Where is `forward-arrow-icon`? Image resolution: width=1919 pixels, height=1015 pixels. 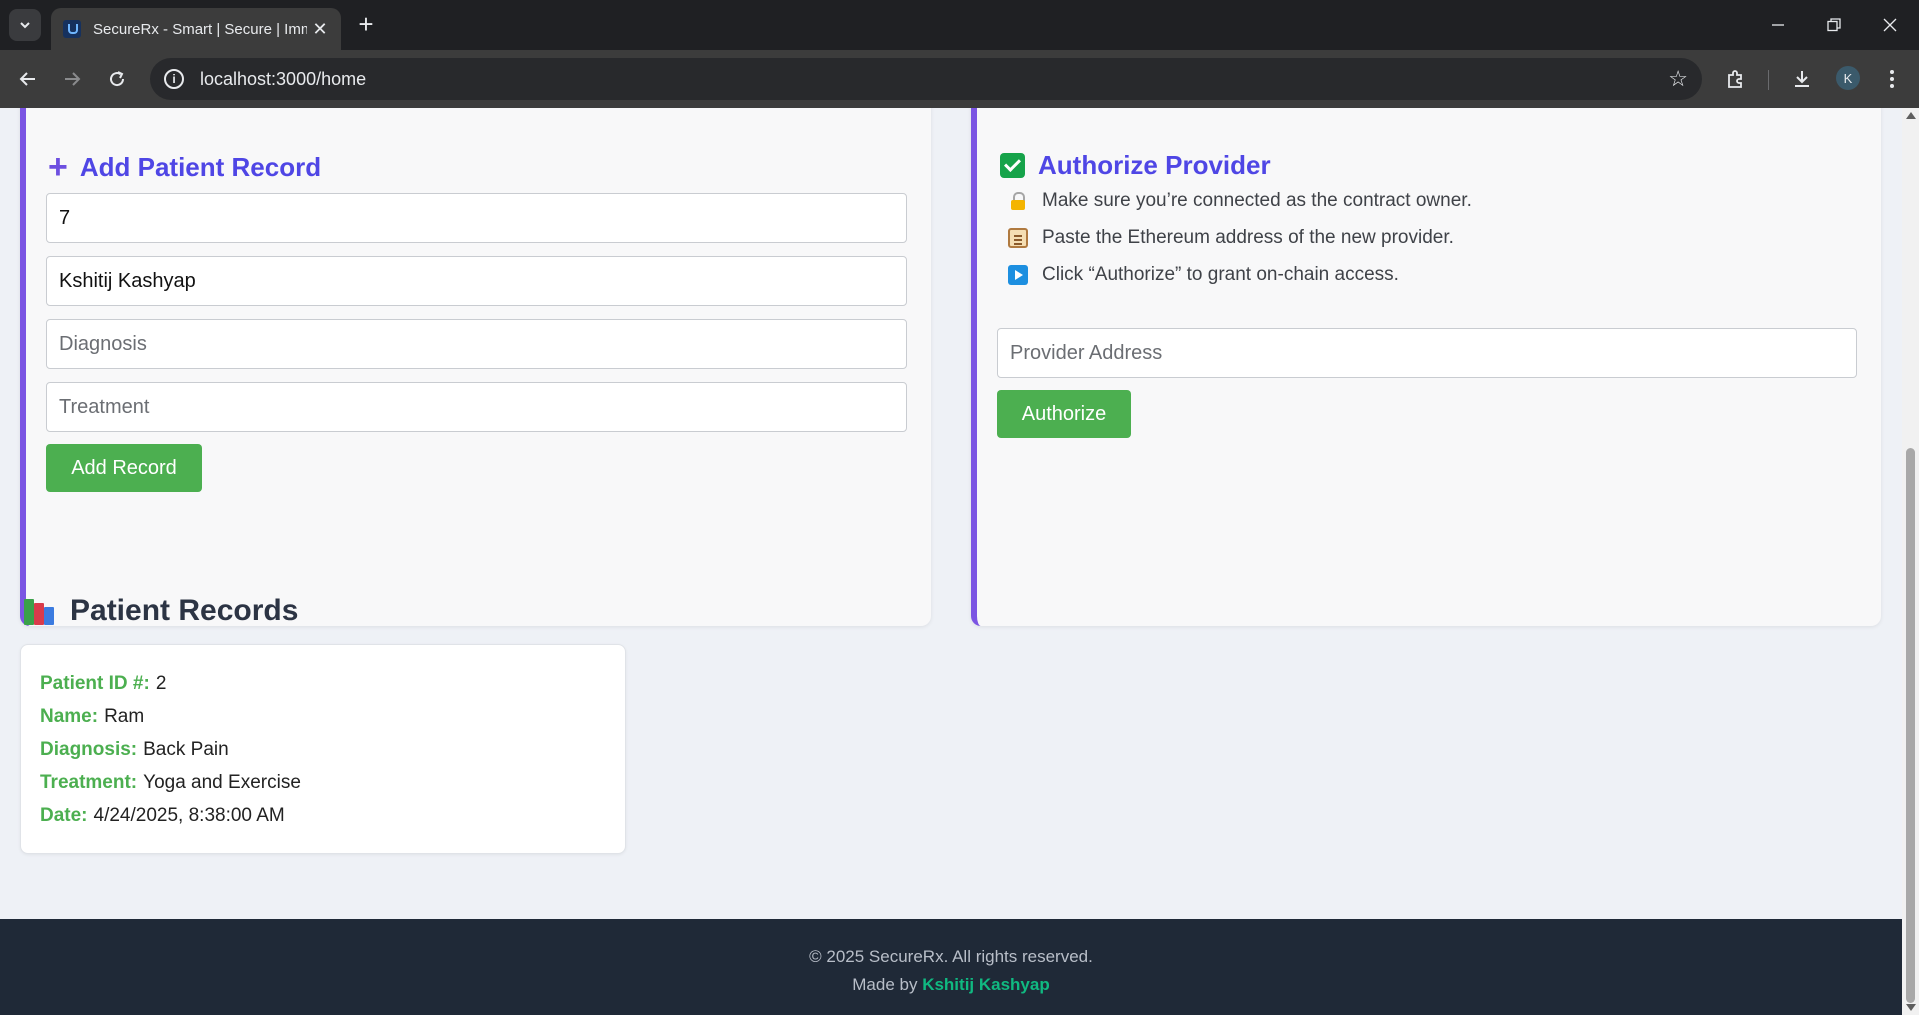
forward-arrow-icon is located at coordinates (72, 79).